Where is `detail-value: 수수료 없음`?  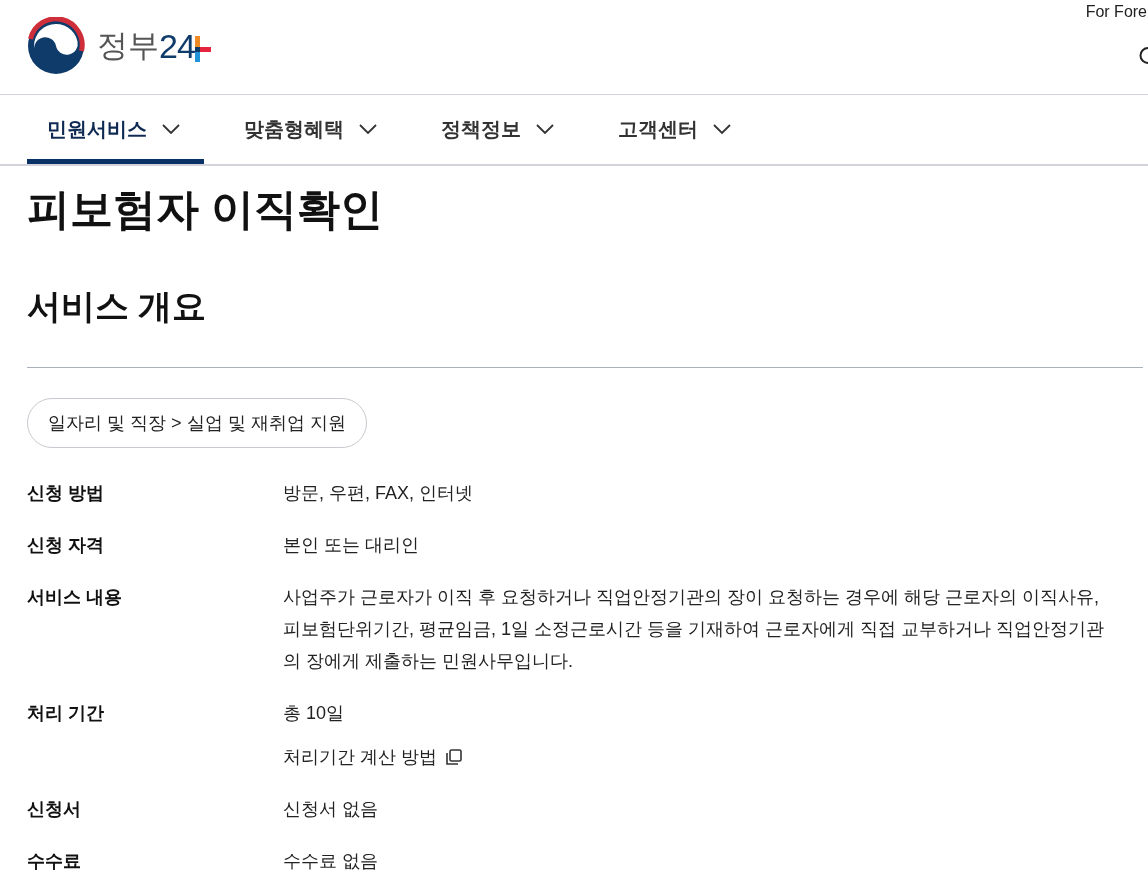 detail-value: 수수료 없음 is located at coordinates (331, 861).